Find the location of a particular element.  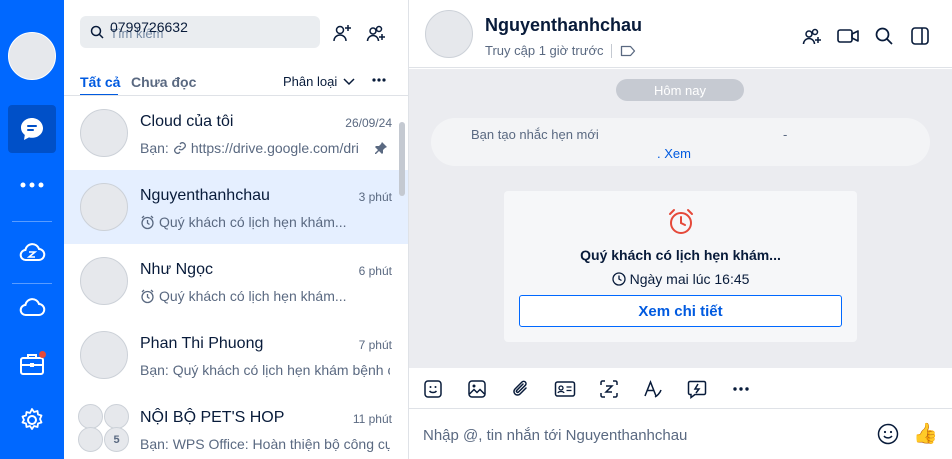

text-format-button is located at coordinates (653, 389).